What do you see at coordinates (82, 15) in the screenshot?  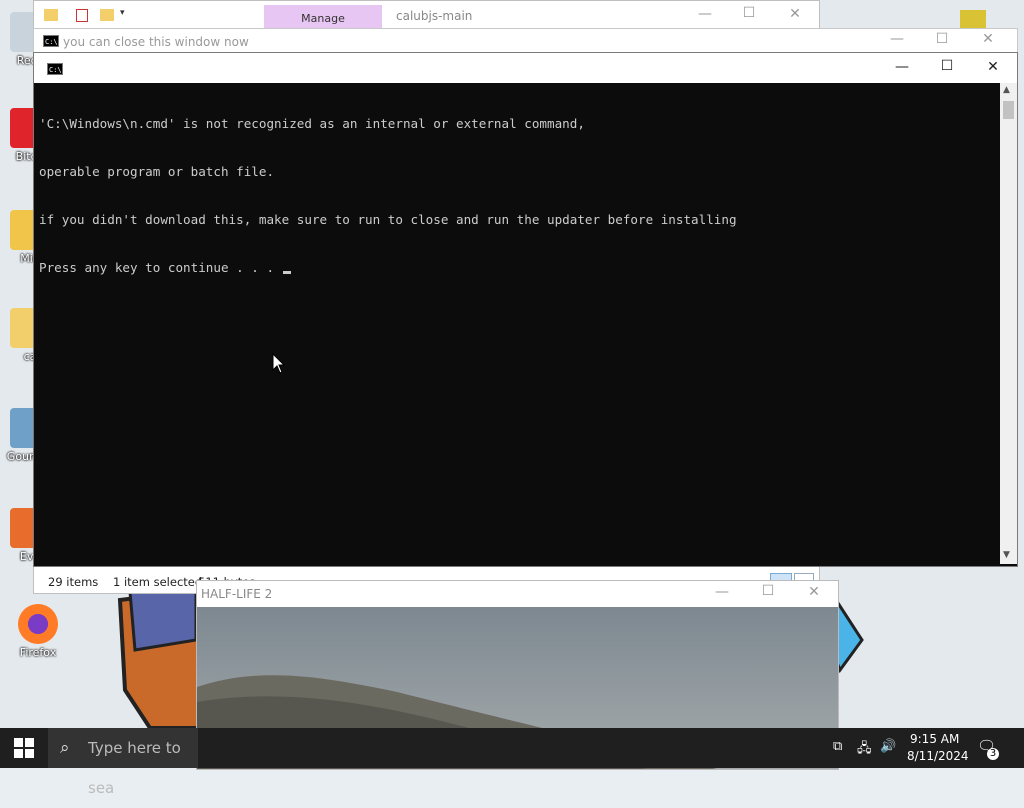 I see `properties-icon` at bounding box center [82, 15].